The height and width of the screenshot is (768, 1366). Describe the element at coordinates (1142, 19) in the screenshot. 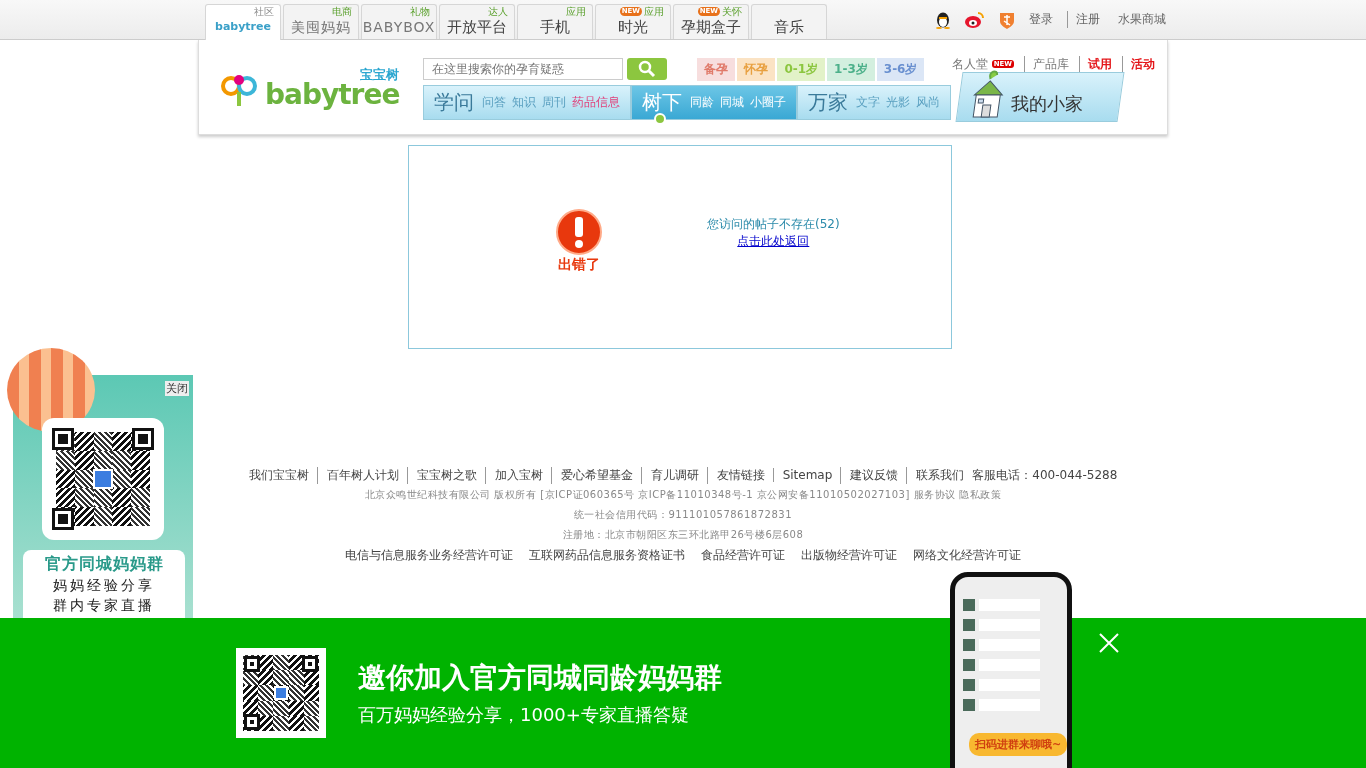

I see `account-link: 水果商城` at that location.